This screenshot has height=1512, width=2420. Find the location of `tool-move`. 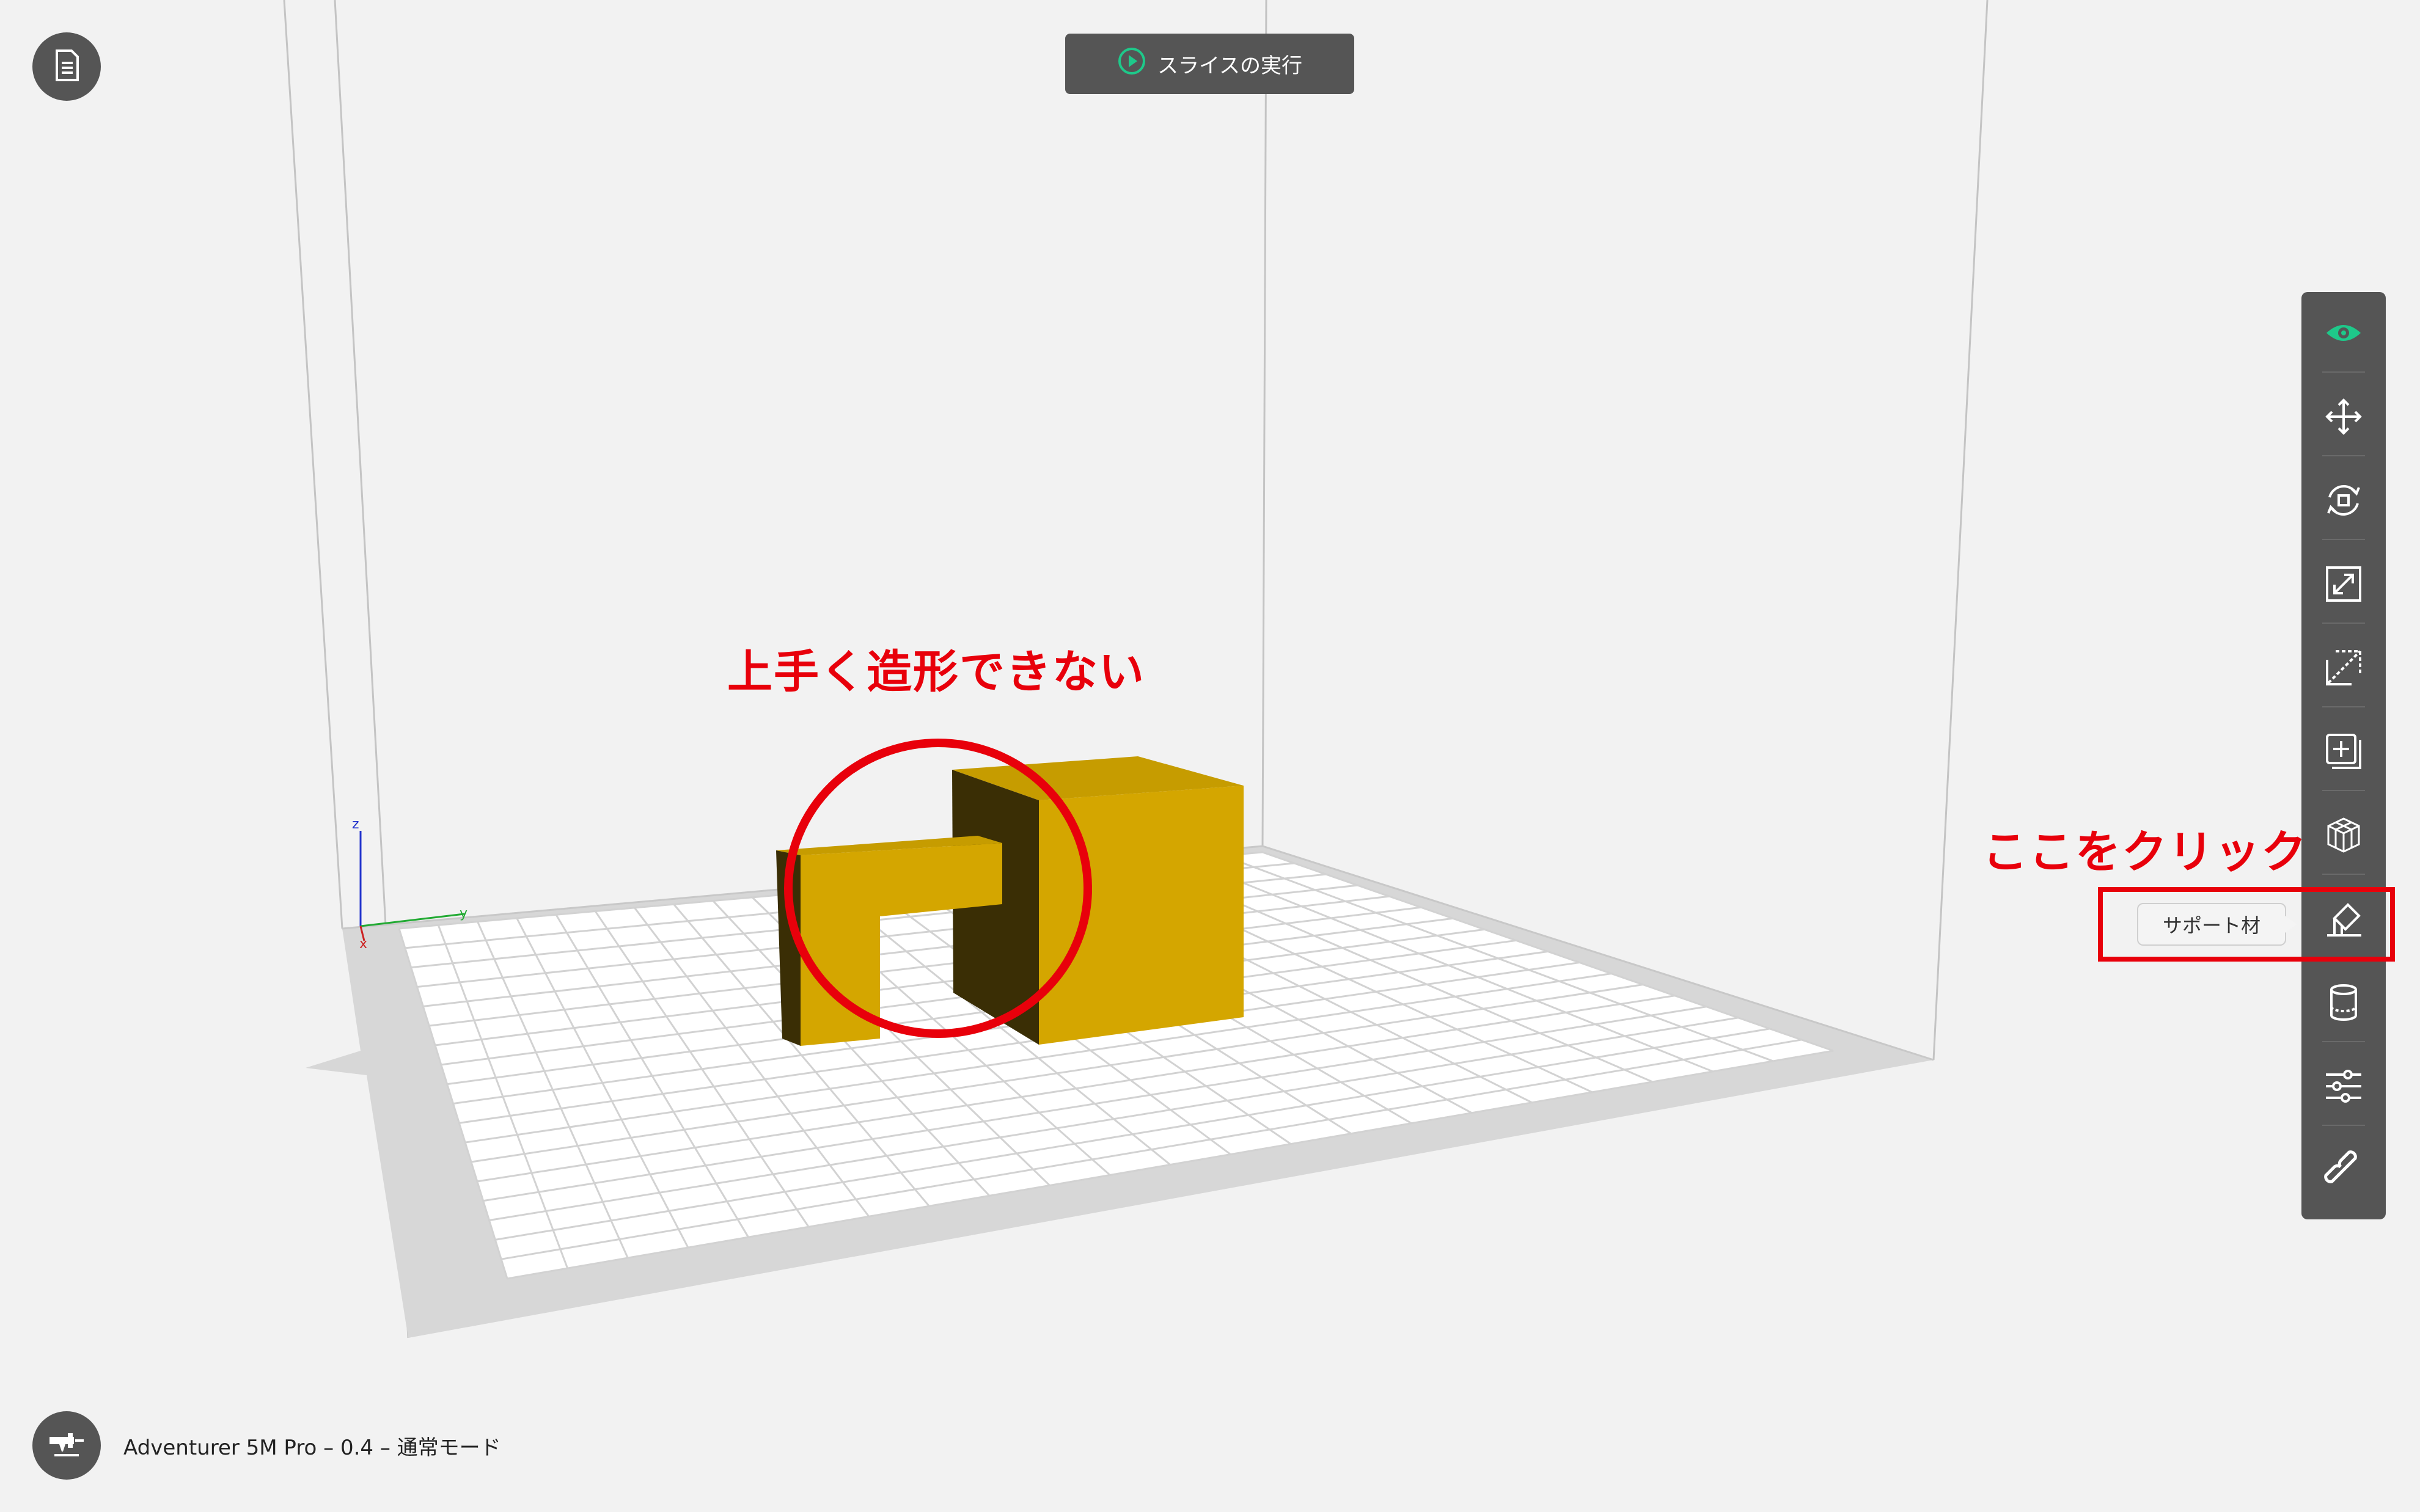

tool-move is located at coordinates (2344, 417).